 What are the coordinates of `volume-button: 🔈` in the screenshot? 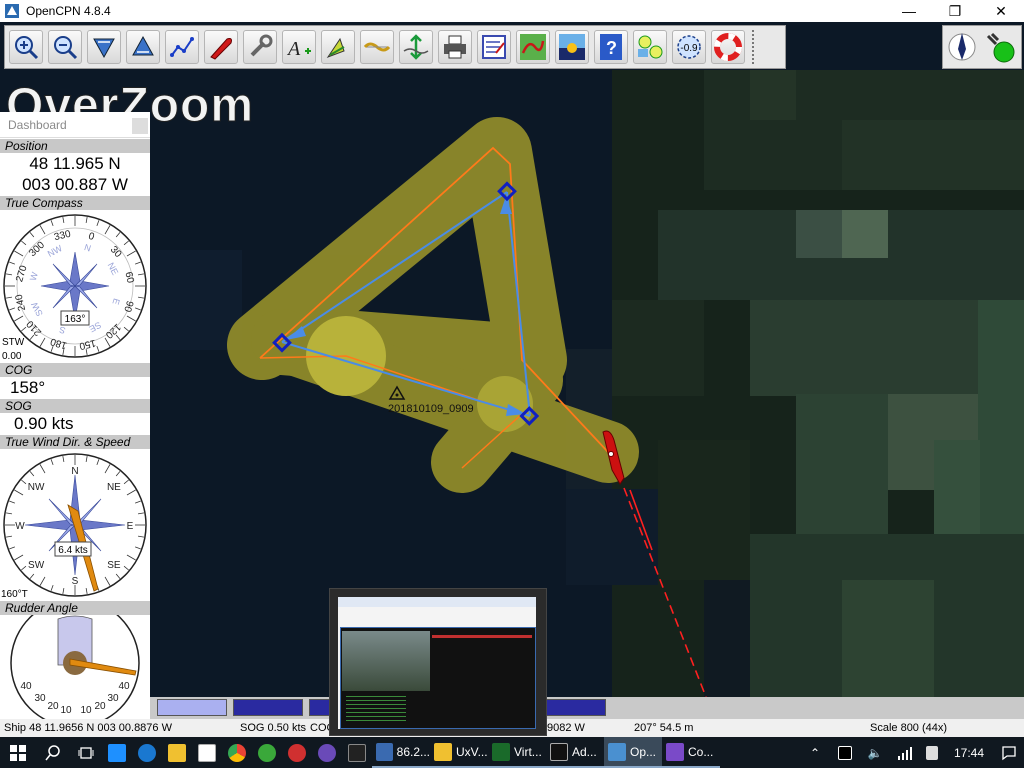 It's located at (875, 752).